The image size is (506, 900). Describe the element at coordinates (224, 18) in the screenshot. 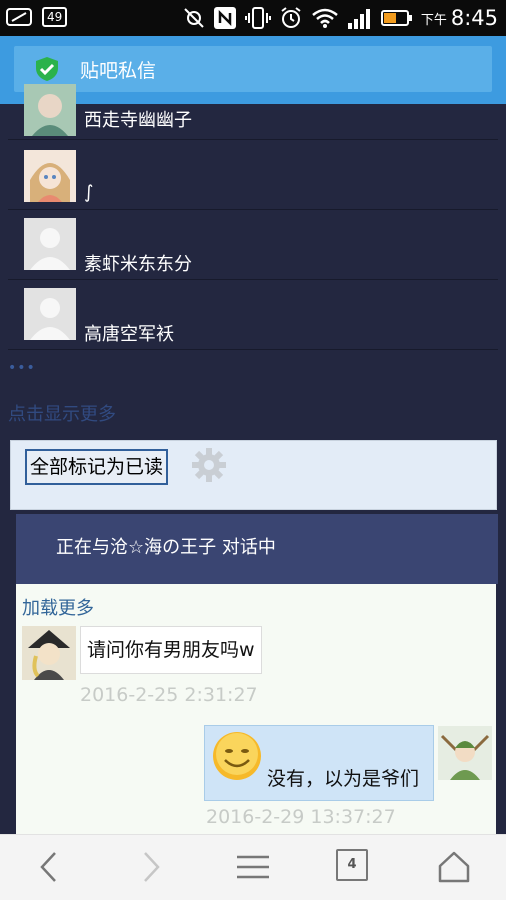

I see `nfc-icon` at that location.